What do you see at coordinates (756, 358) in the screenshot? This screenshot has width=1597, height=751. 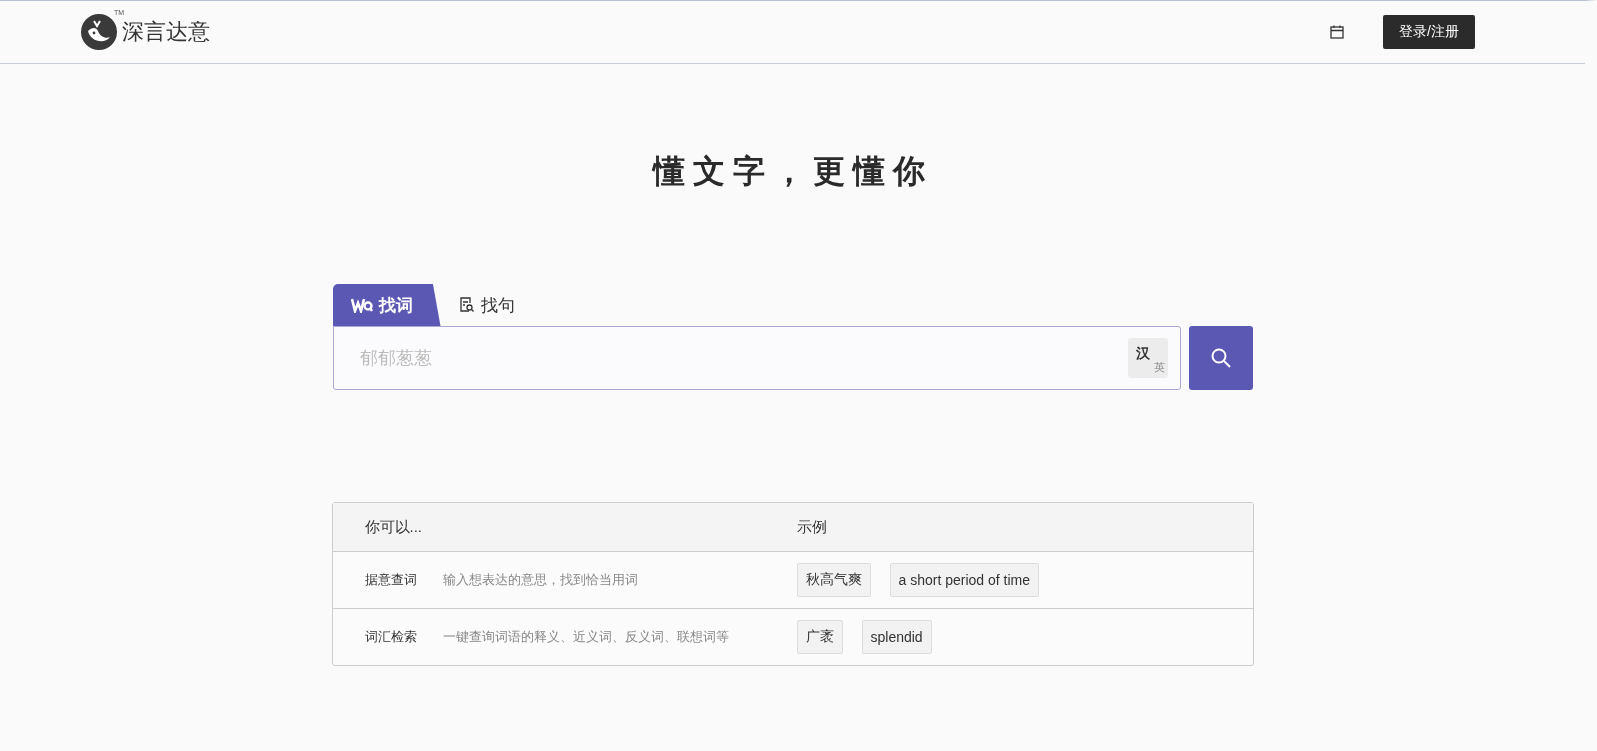 I see `search-field: 郁郁葱葱 汉 英` at bounding box center [756, 358].